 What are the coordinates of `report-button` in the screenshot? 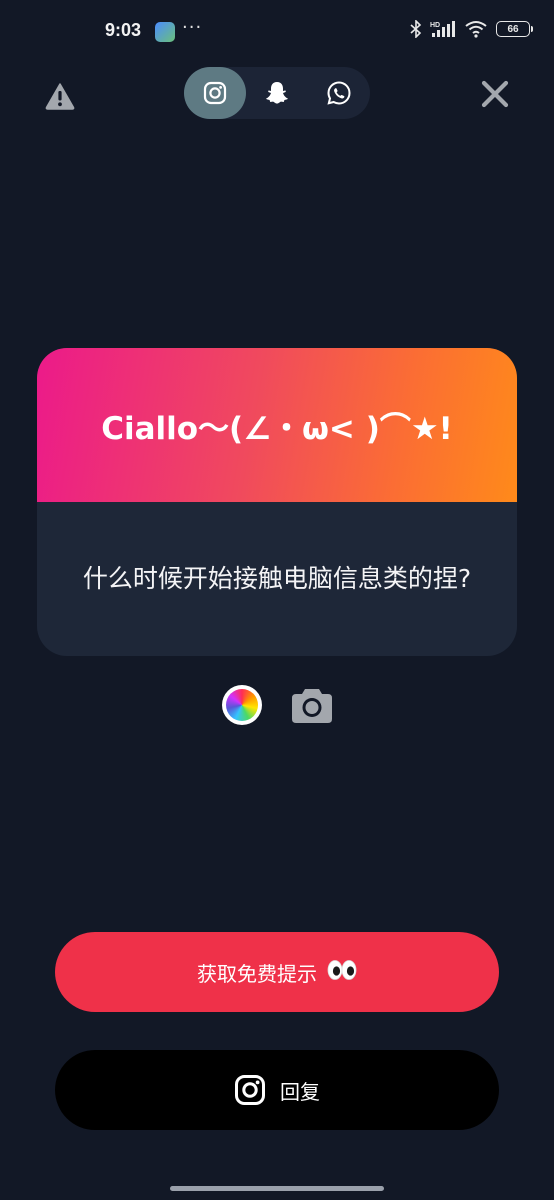 It's located at (60, 96).